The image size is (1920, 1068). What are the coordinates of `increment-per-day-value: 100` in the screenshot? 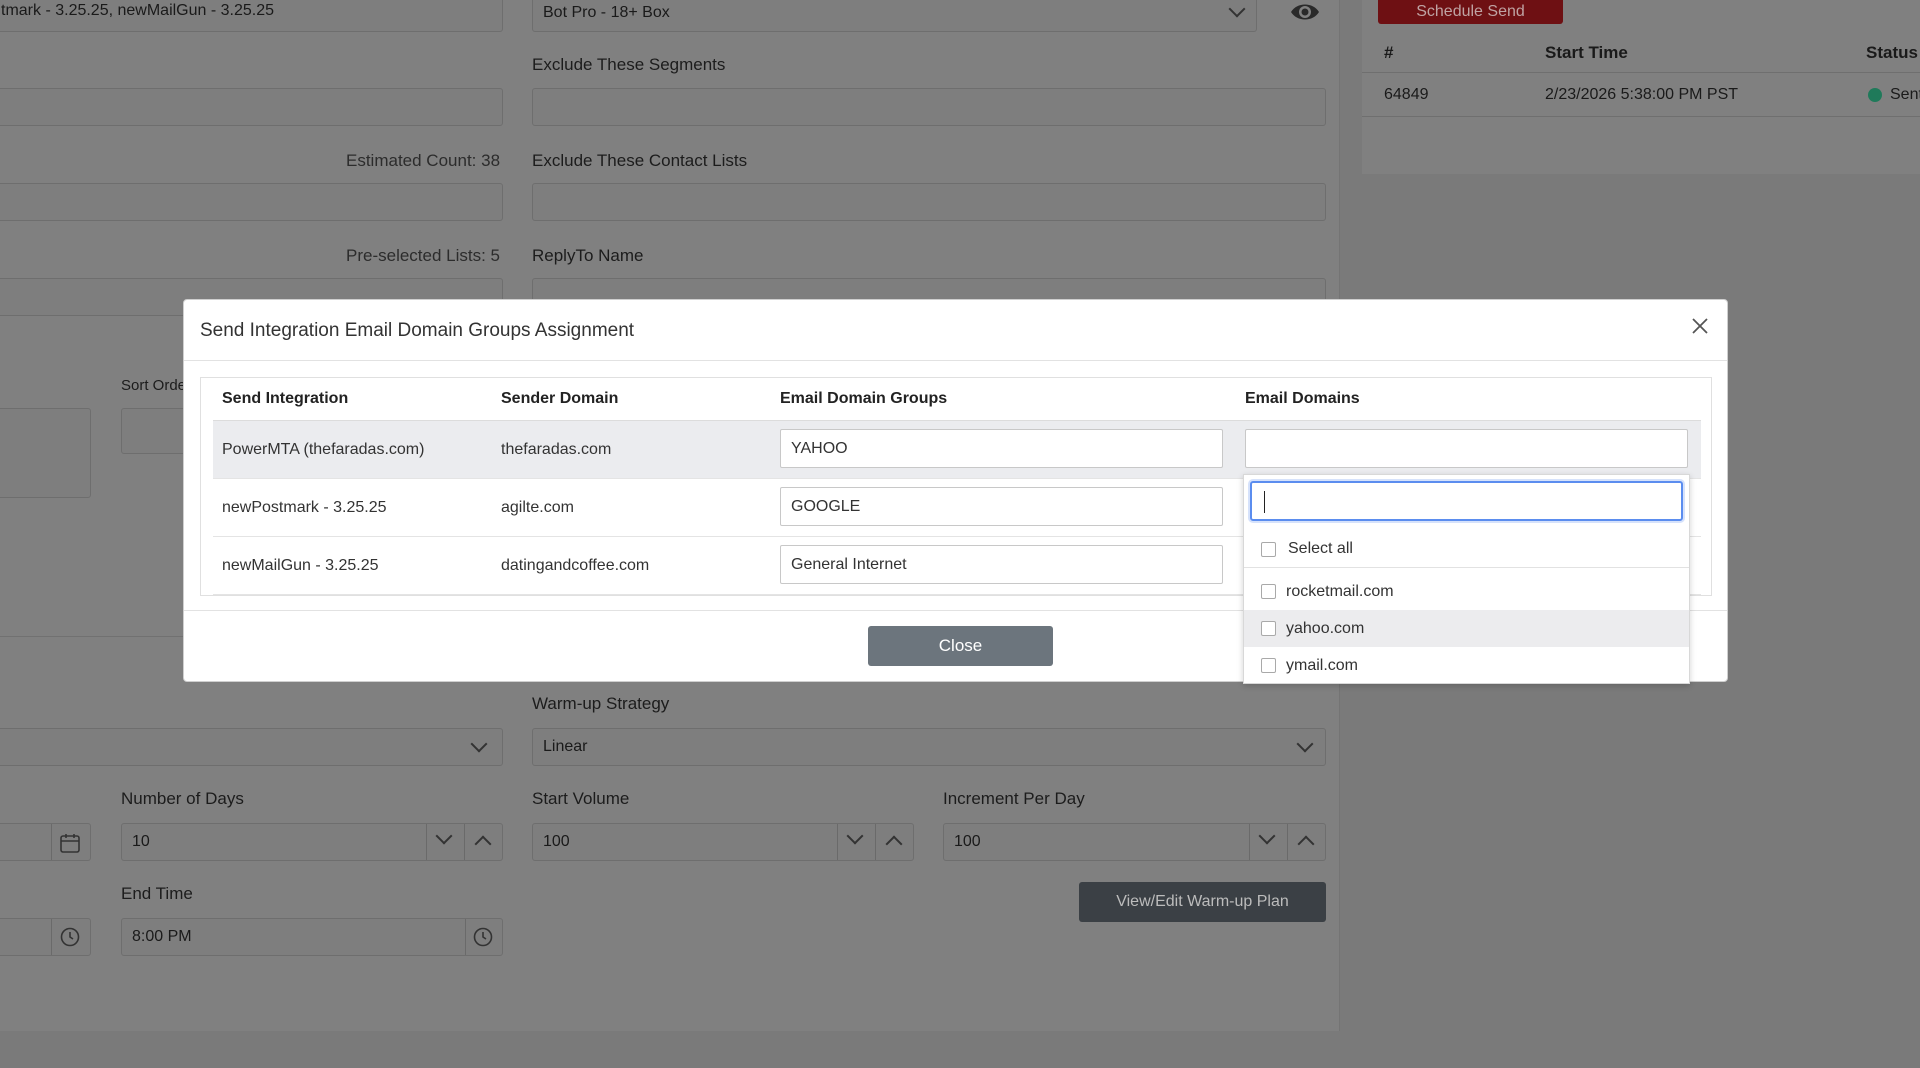 It's located at (967, 841).